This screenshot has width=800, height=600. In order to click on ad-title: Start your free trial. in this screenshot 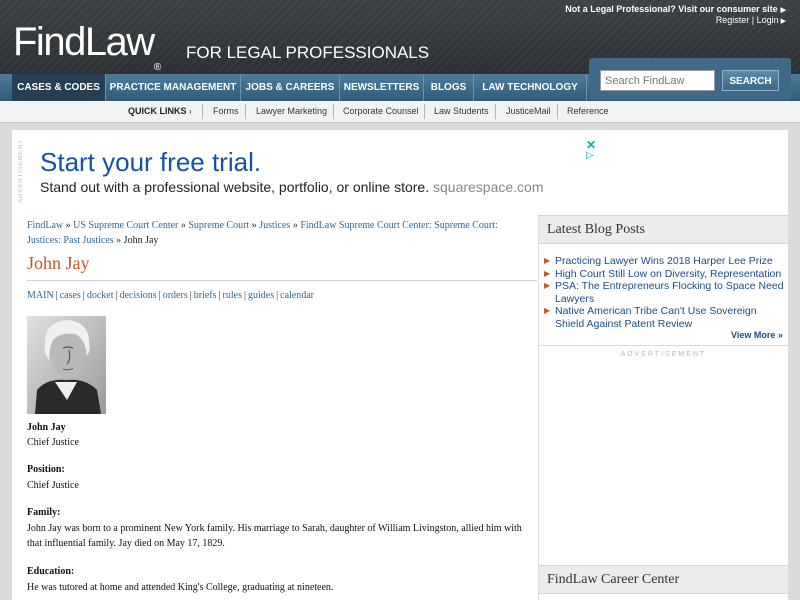, I will do `click(150, 162)`.